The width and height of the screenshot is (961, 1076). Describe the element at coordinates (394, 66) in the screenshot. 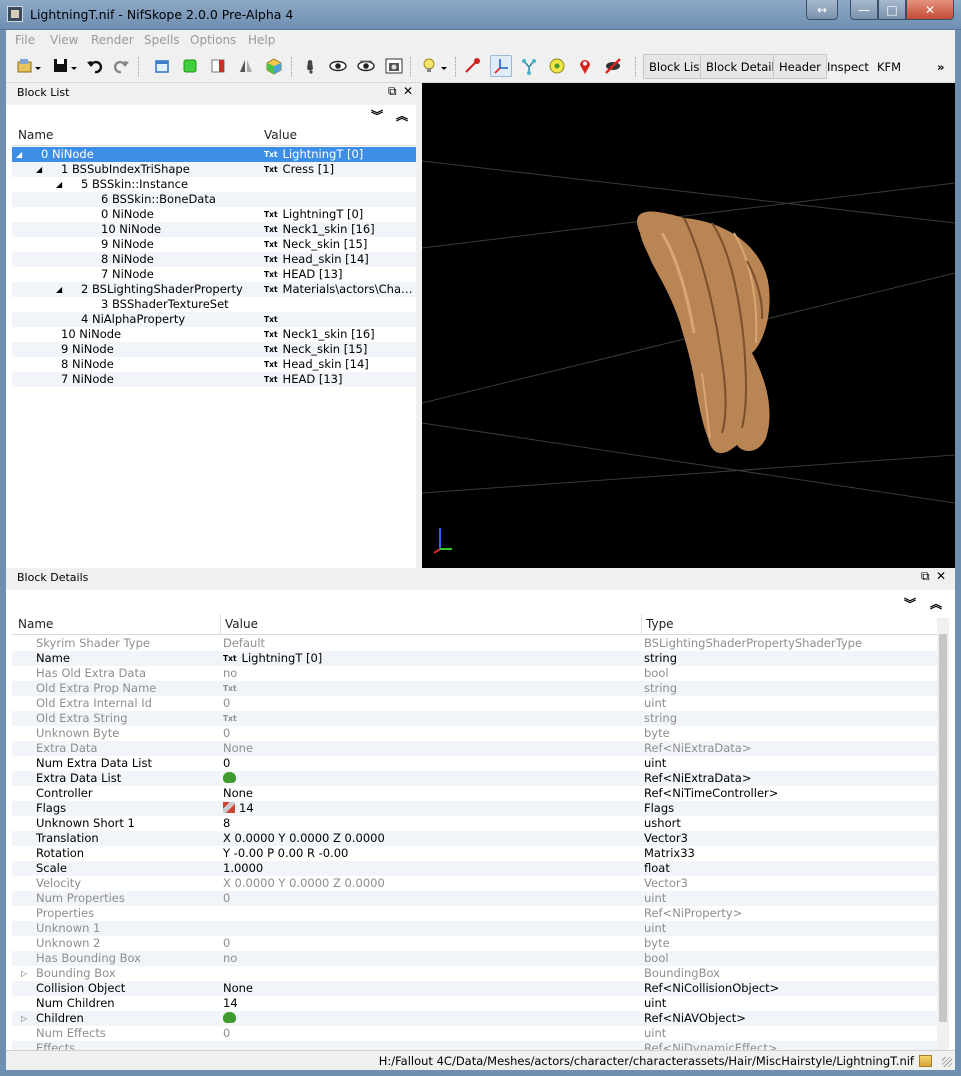

I see `screenshot-icon` at that location.